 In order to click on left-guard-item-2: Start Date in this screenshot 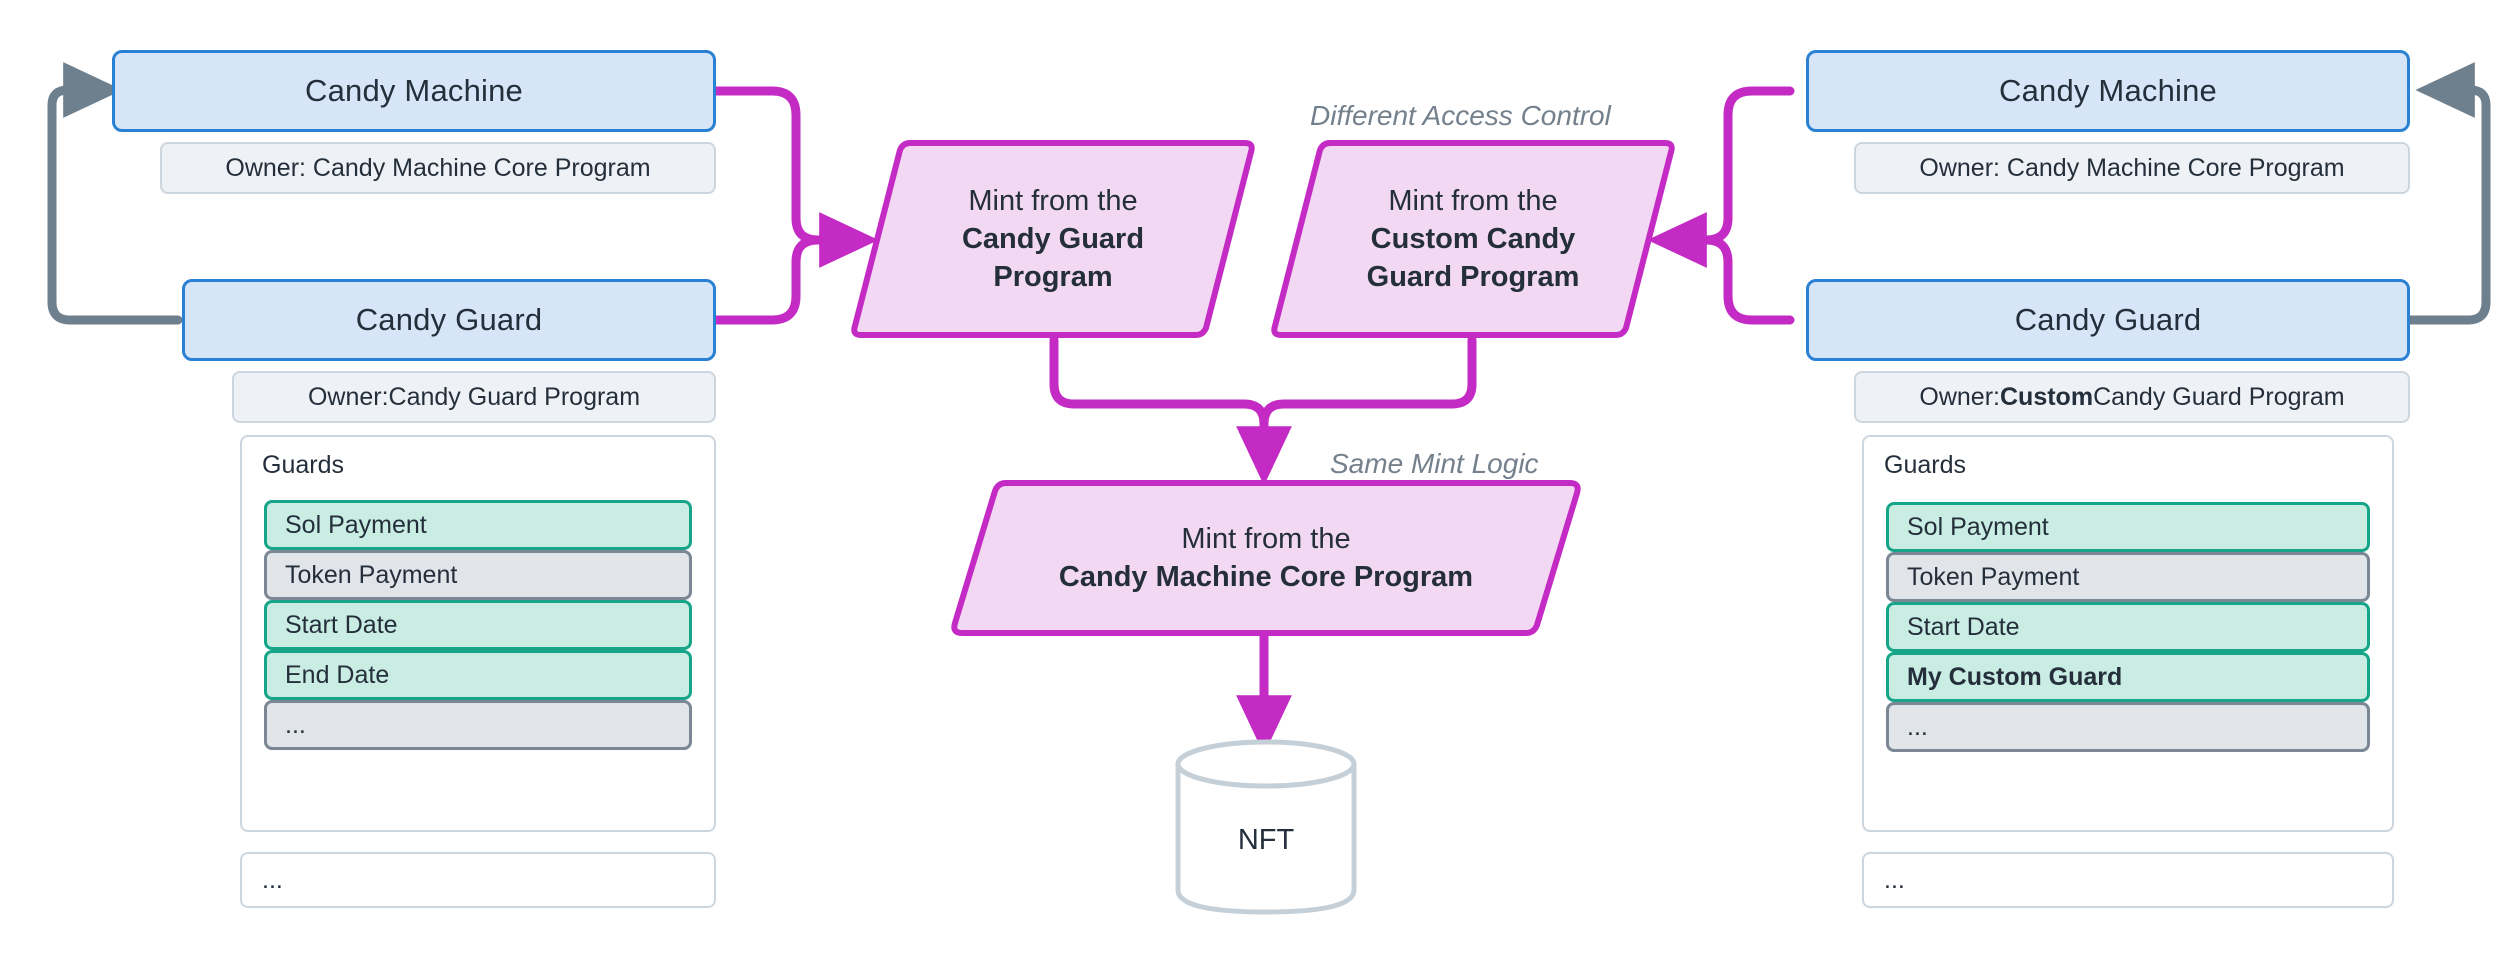, I will do `click(478, 625)`.